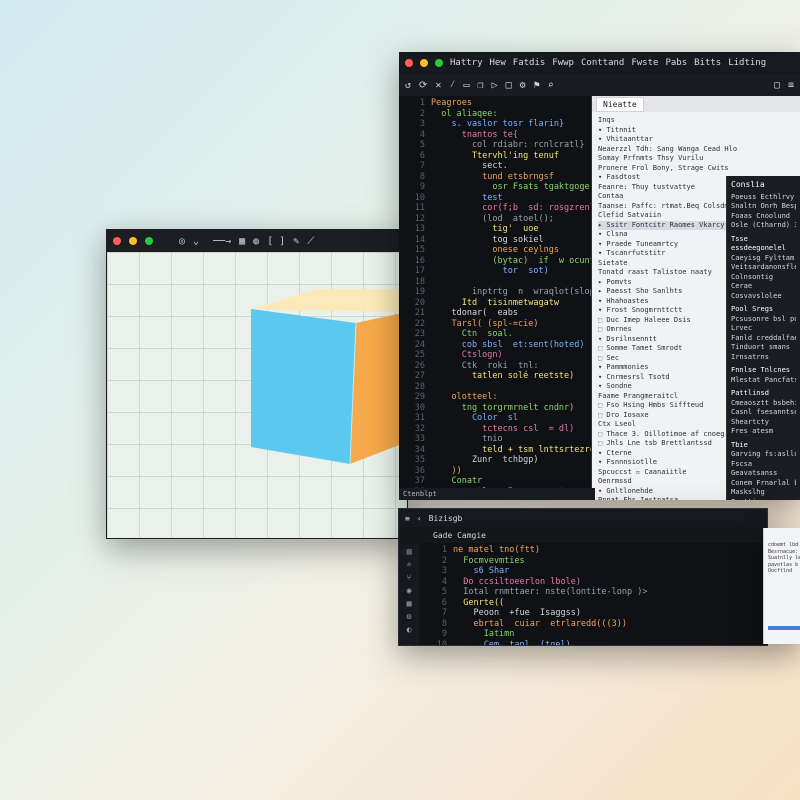 Image resolution: width=800 pixels, height=800 pixels. I want to click on code-line: 21 tdonar( eabs, so click(495, 313).